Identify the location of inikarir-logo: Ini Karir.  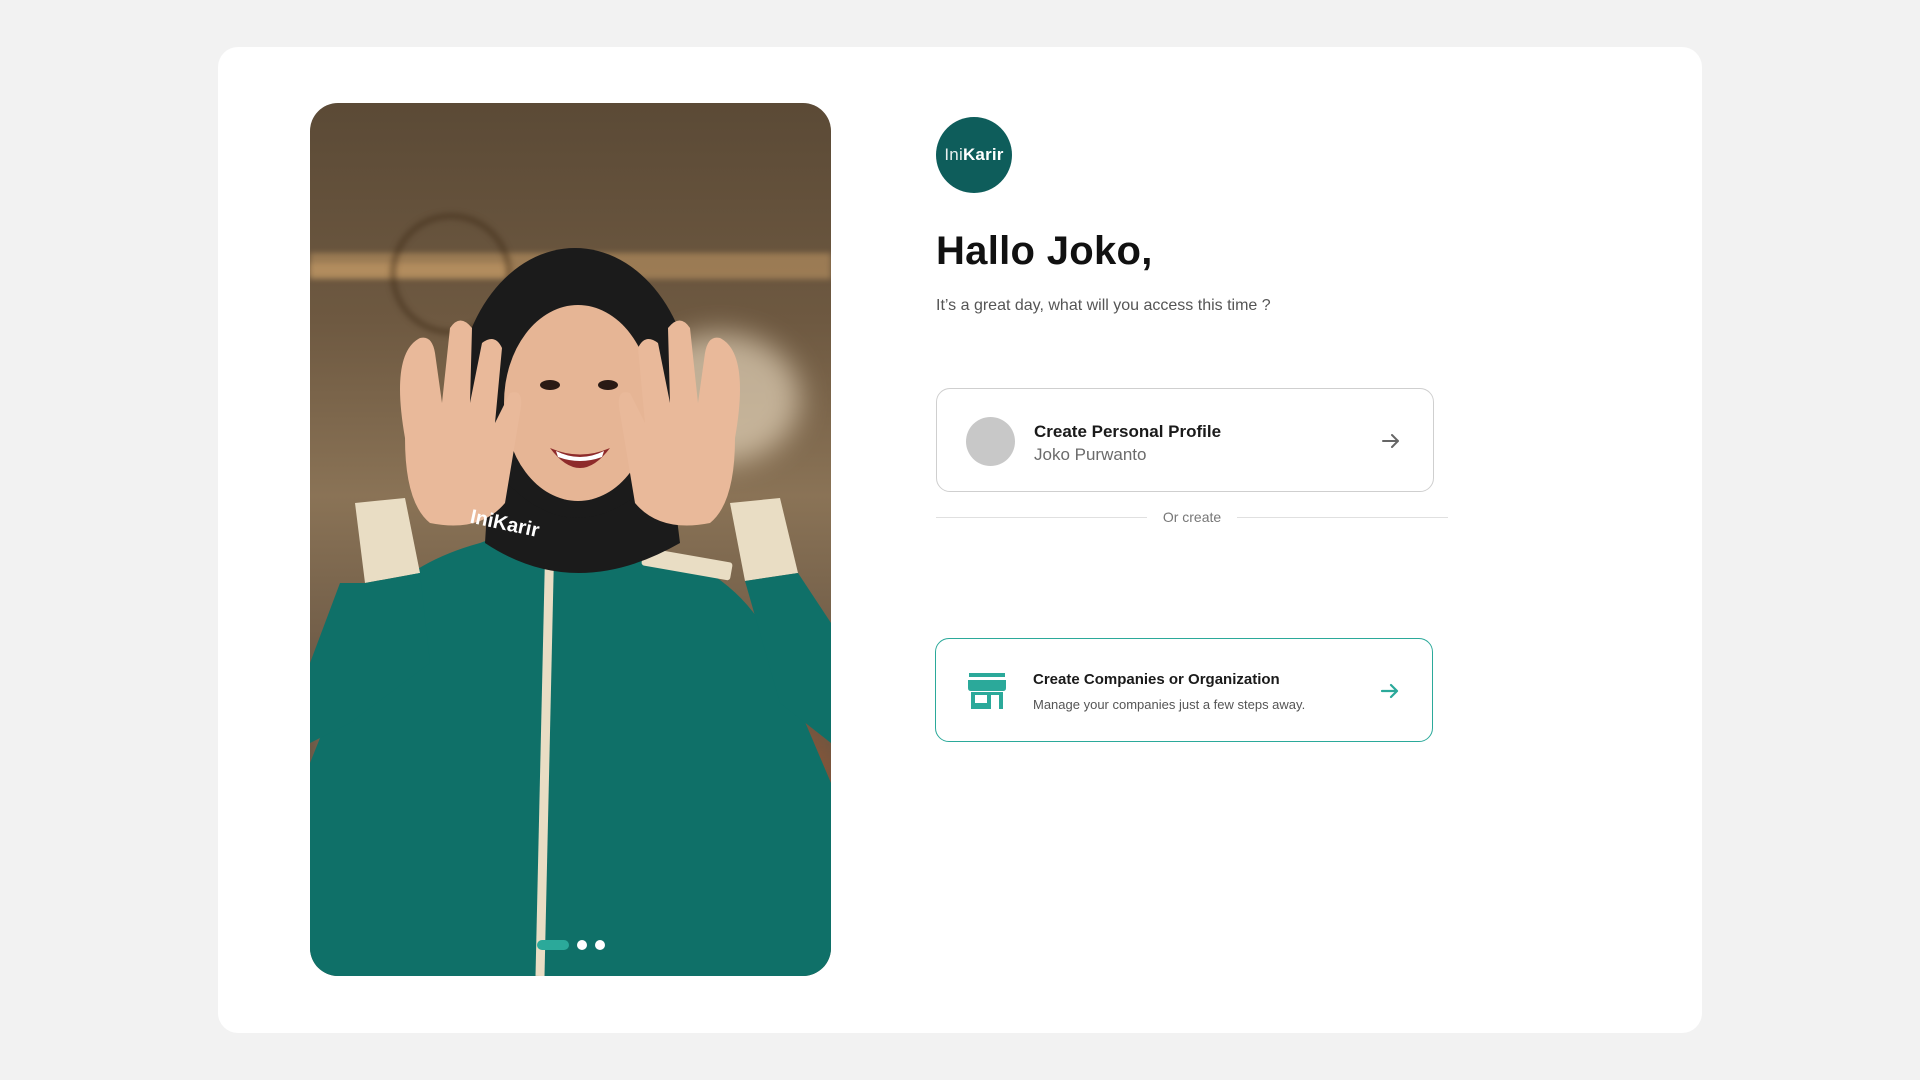
(974, 155).